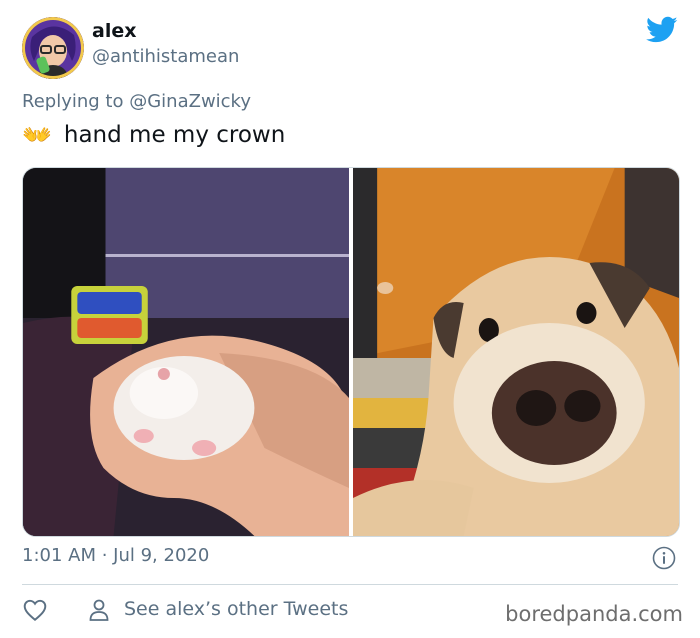  I want to click on divider, so click(350, 584).